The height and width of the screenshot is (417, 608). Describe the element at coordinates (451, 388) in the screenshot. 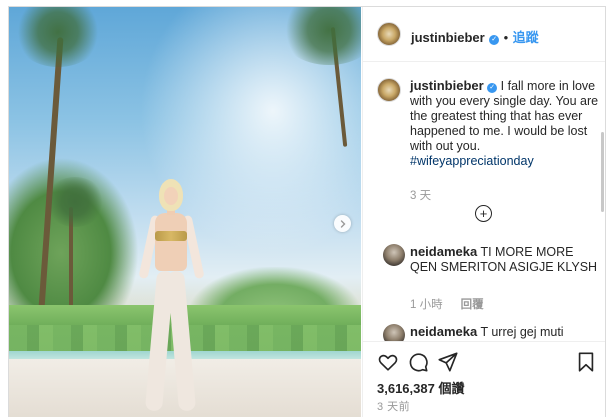

I see `likes-label: 個讚` at that location.